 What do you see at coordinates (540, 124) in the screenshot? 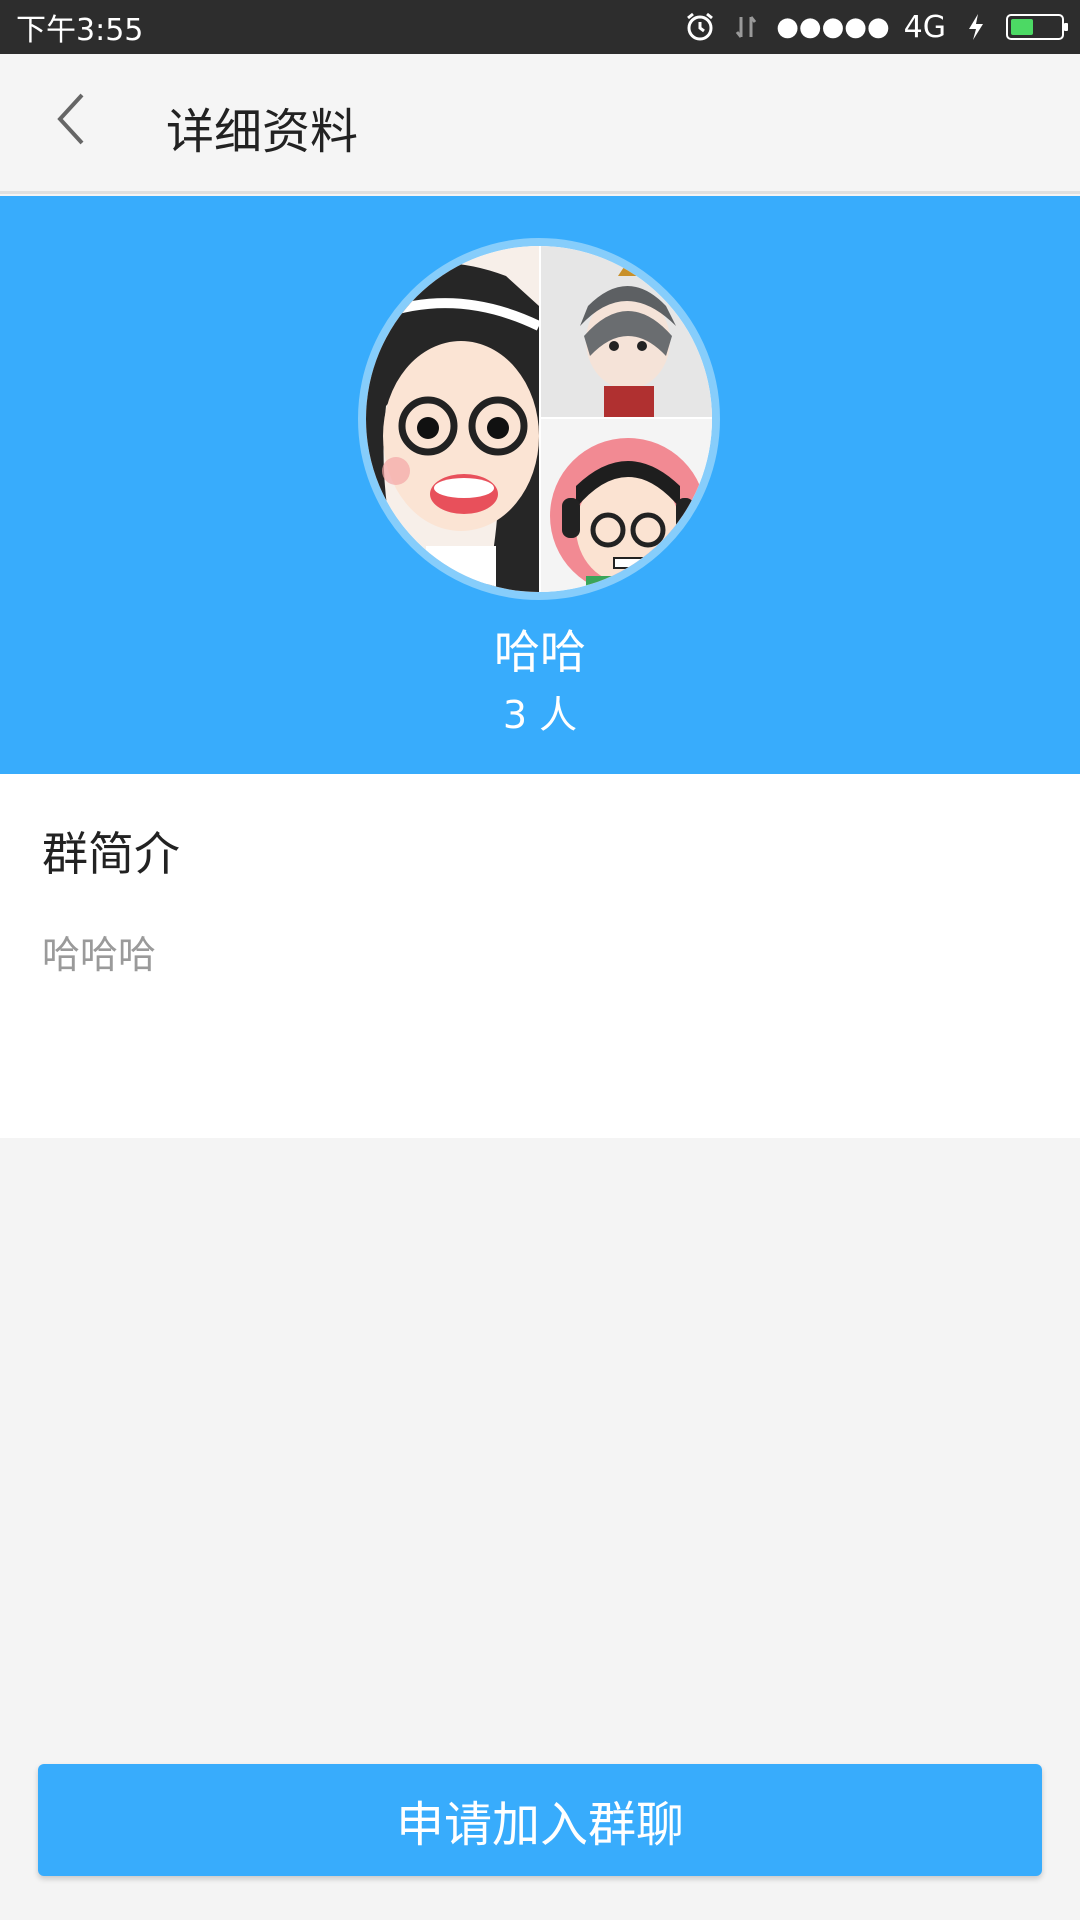
I see `top-navigation-bar: 详细资料` at bounding box center [540, 124].